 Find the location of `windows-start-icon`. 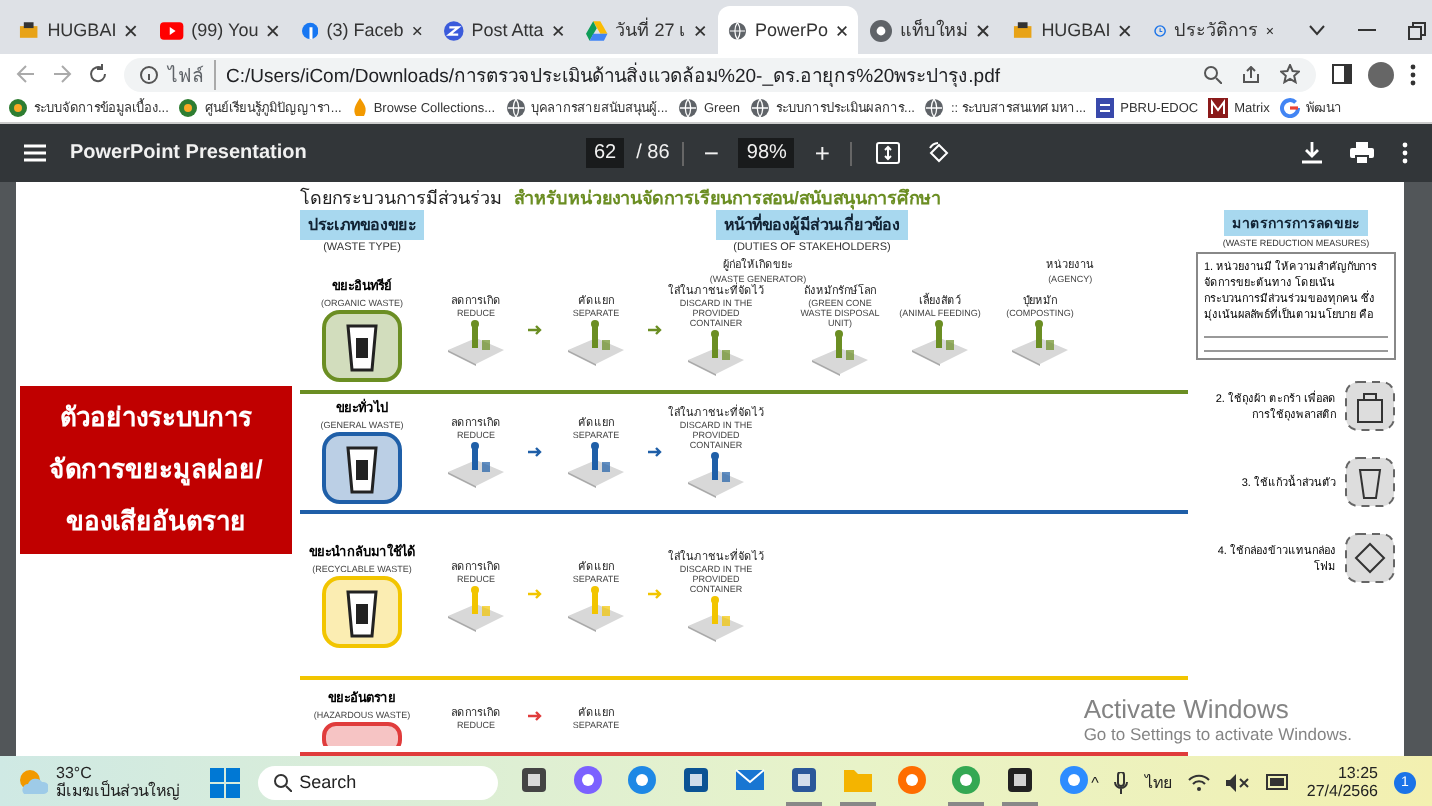

windows-start-icon is located at coordinates (224, 782).